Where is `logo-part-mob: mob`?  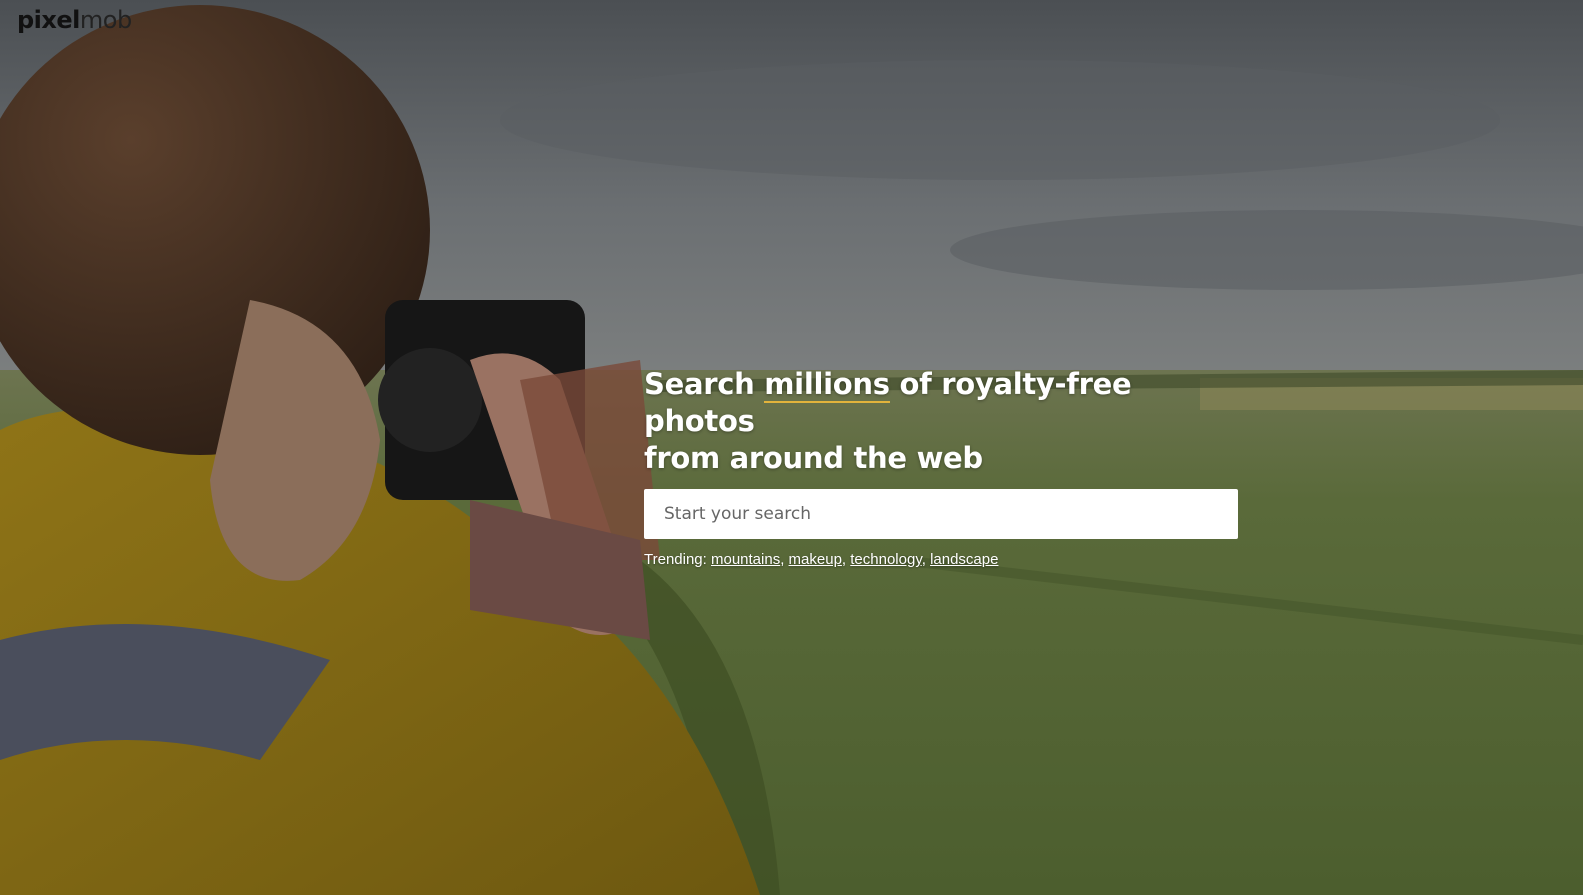
logo-part-mob: mob is located at coordinates (105, 20).